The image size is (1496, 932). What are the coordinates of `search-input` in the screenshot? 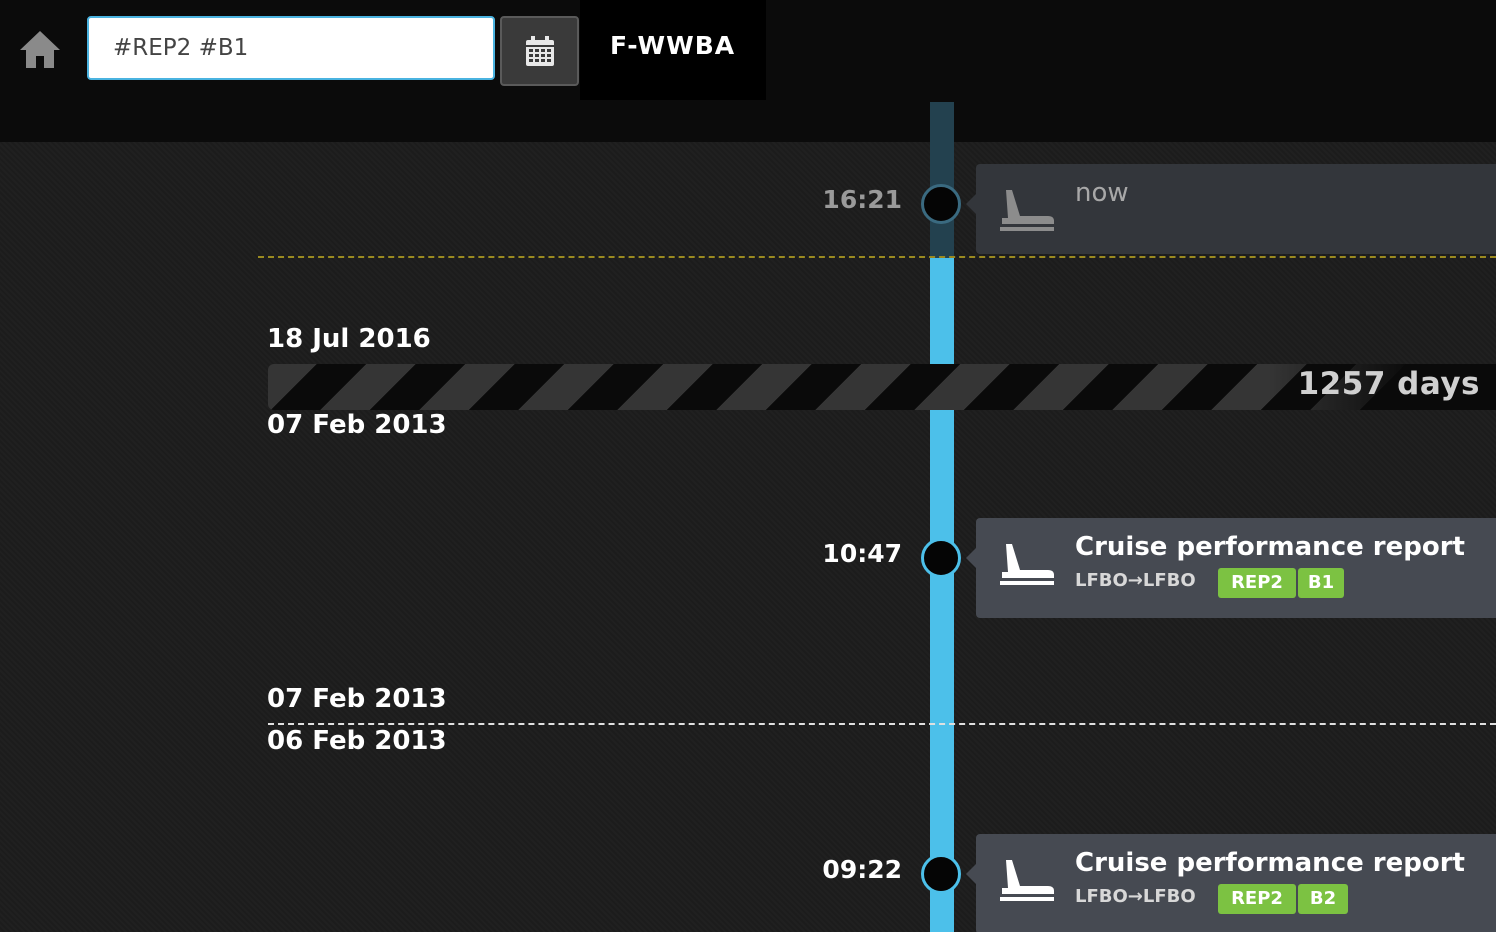 It's located at (291, 48).